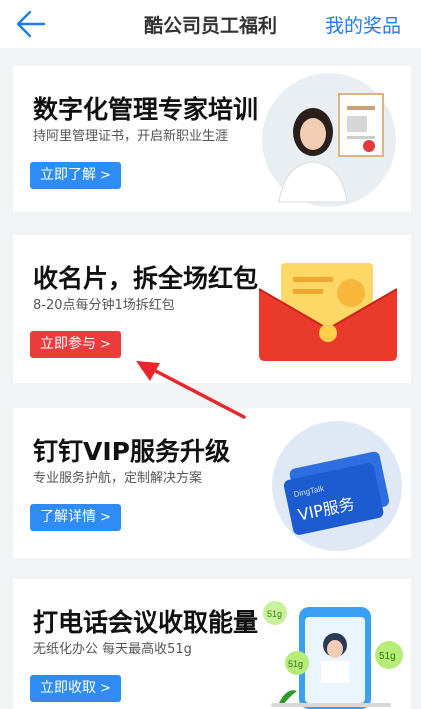  What do you see at coordinates (75, 175) in the screenshot?
I see `learn-more-button: 立即了解 >` at bounding box center [75, 175].